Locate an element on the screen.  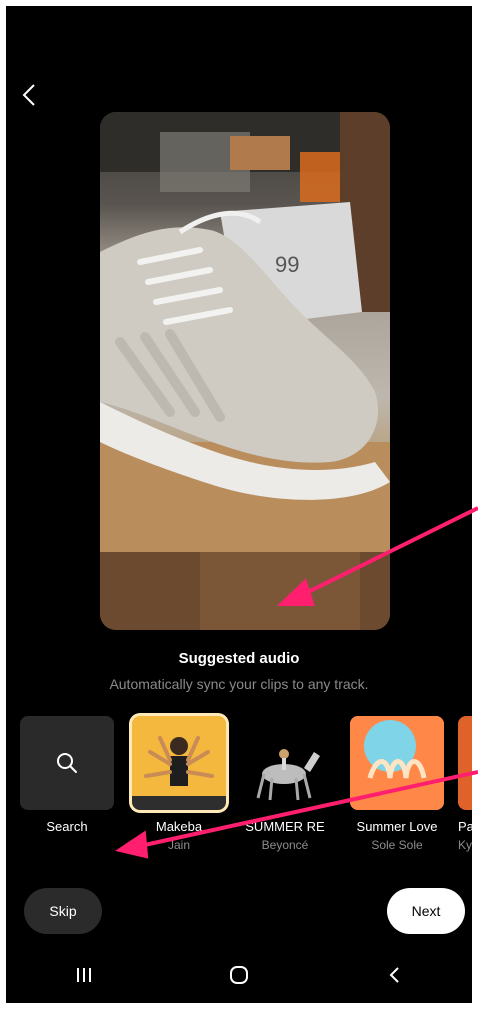
chevron-left-icon is located at coordinates (28, 95).